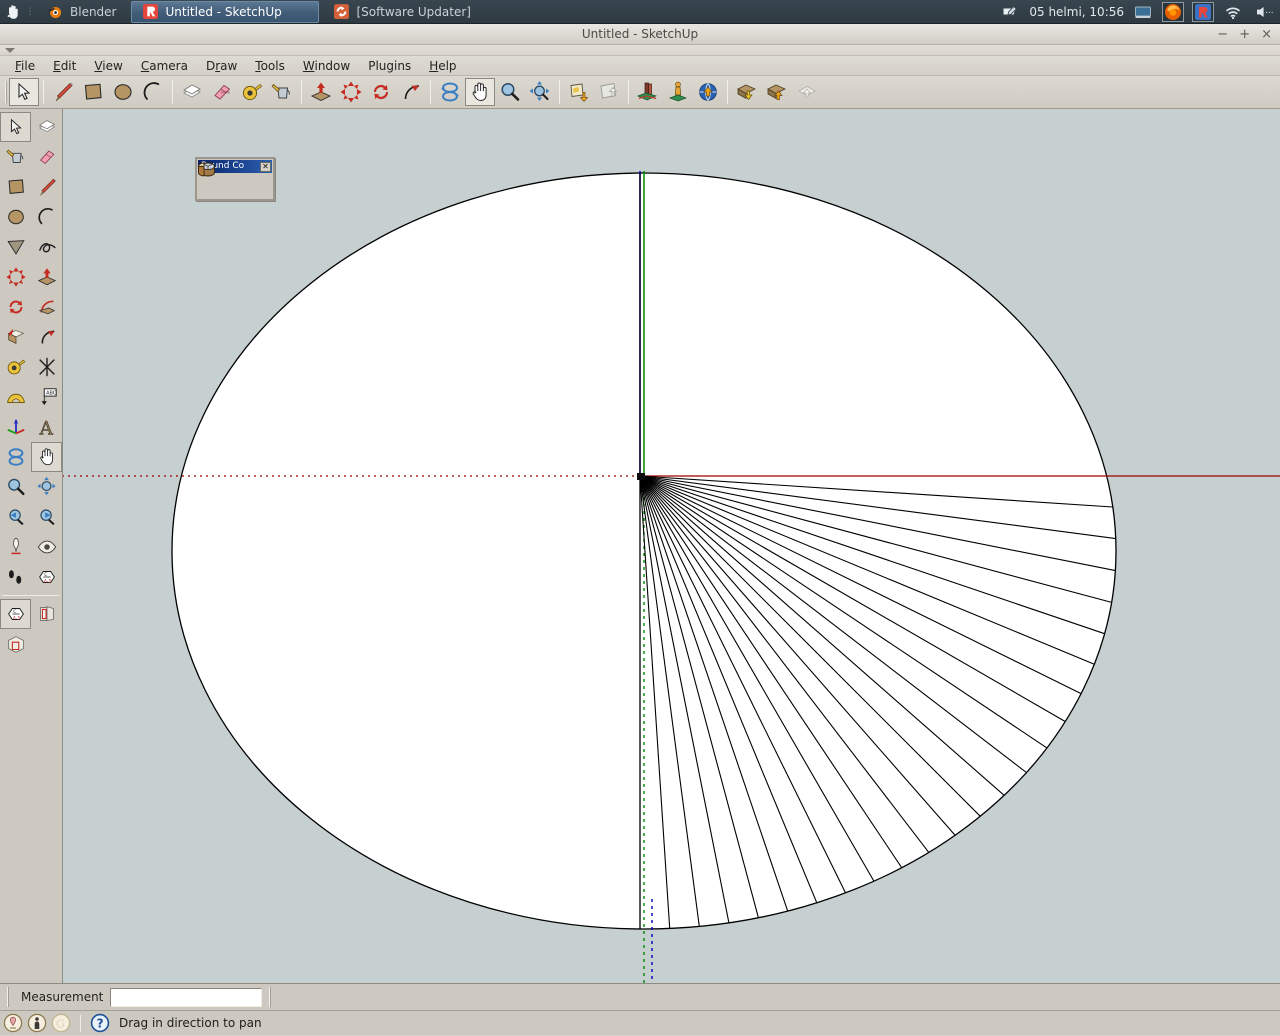 The width and height of the screenshot is (1280, 1036). I want to click on zoom-extents-button, so click(540, 92).